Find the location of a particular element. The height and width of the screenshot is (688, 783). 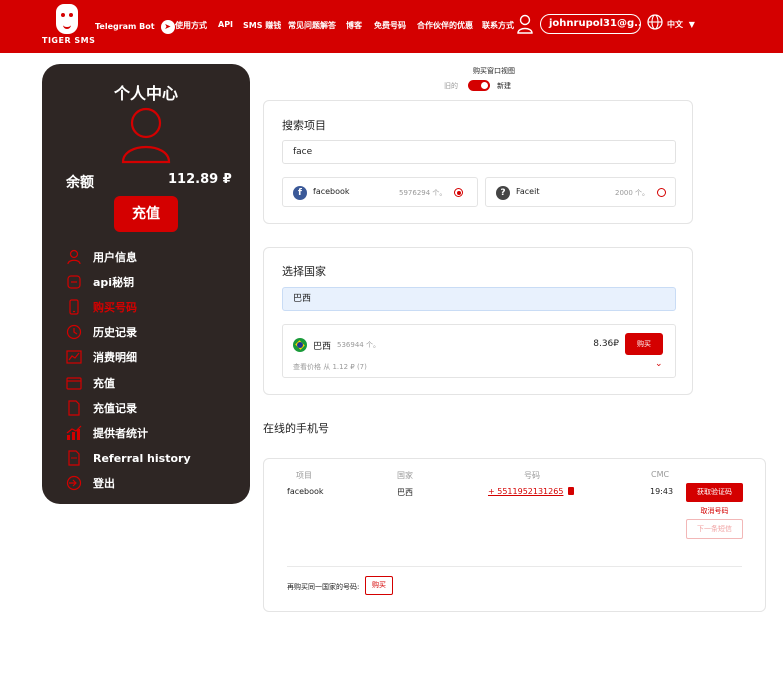

sidebar-item-label: 充值记录 is located at coordinates (115, 408).